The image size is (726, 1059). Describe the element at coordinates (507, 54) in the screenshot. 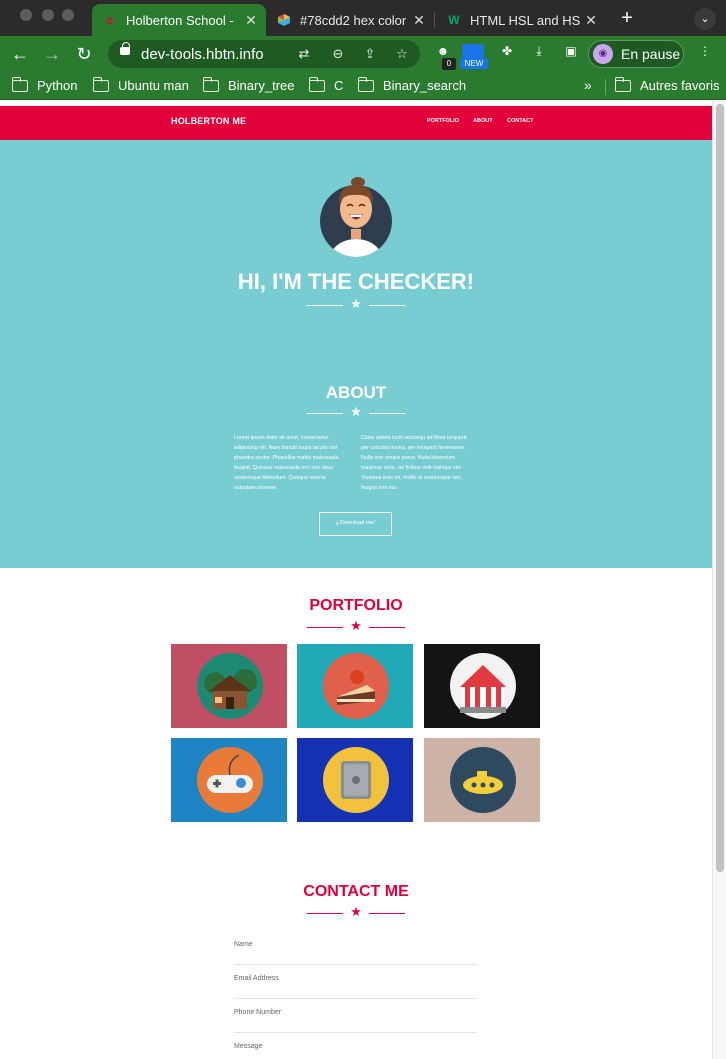

I see `extensions-puzzle-icon: ✤` at that location.